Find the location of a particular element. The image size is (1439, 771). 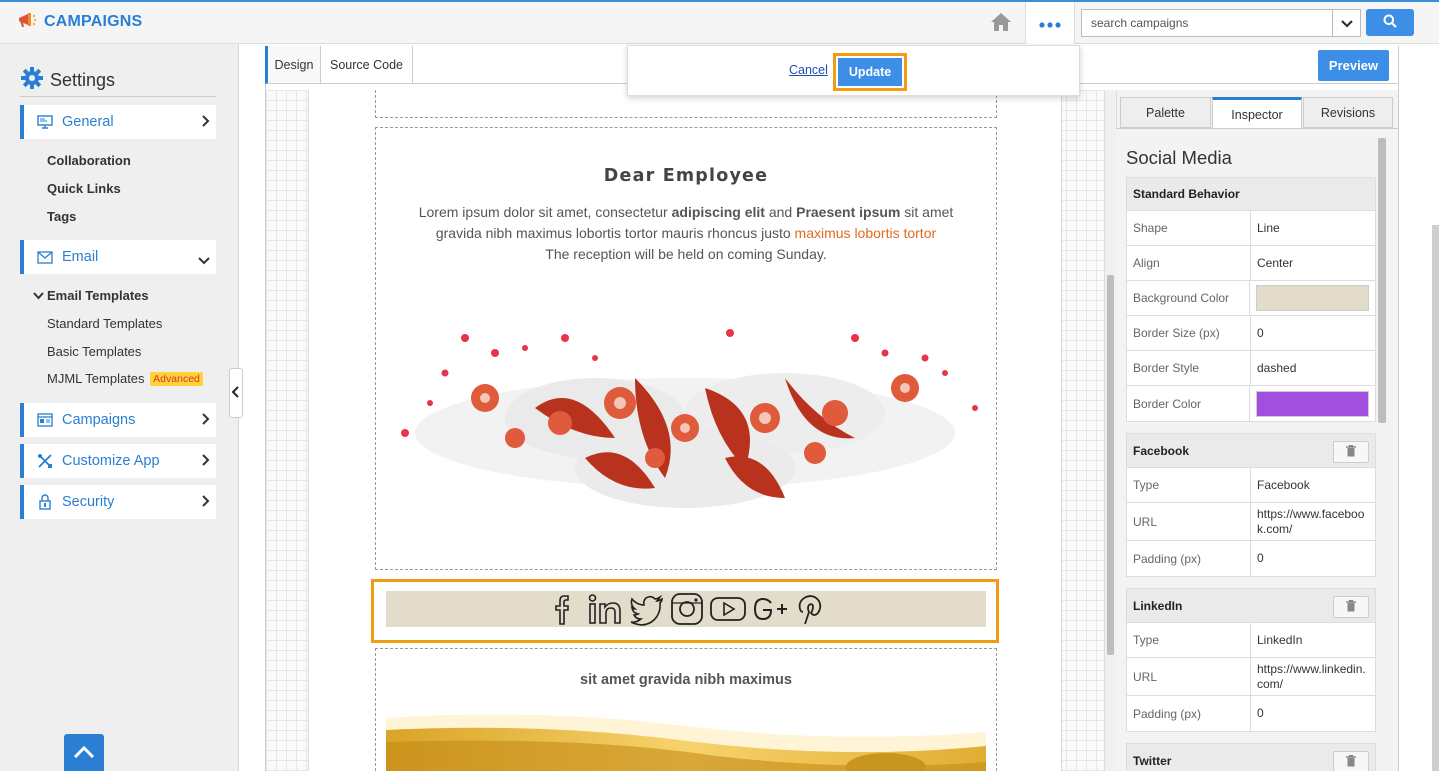

sidebar-item-campaigns: Campaigns is located at coordinates (118, 420).